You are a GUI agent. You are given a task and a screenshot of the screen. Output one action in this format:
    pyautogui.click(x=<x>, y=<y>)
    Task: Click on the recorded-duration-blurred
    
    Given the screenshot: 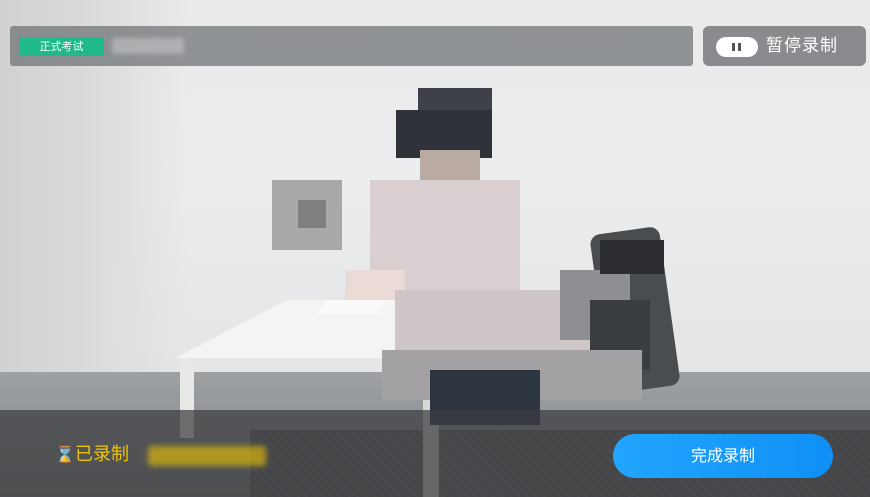 What is the action you would take?
    pyautogui.click(x=207, y=456)
    